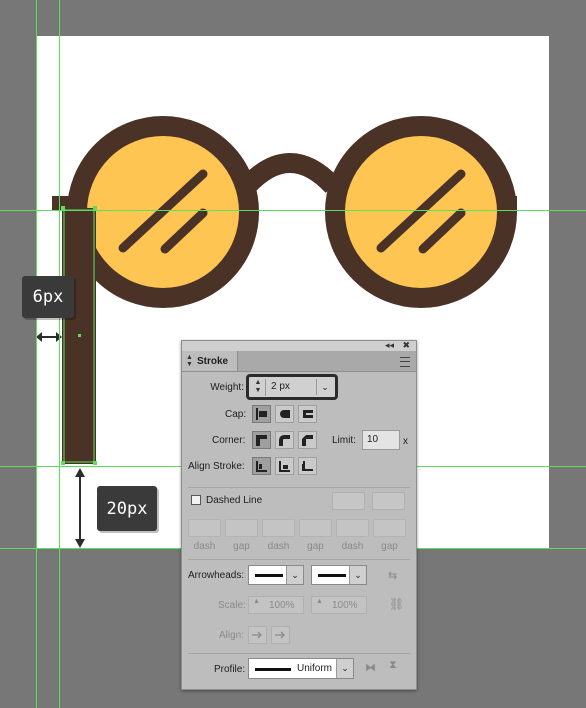  I want to click on start-arrowhead-select: ⌄, so click(276, 575).